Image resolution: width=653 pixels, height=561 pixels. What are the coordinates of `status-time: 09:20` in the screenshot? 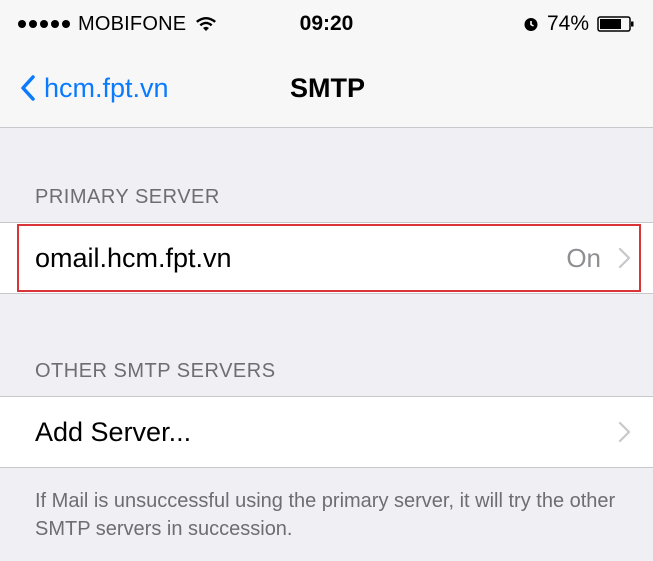 It's located at (326, 23).